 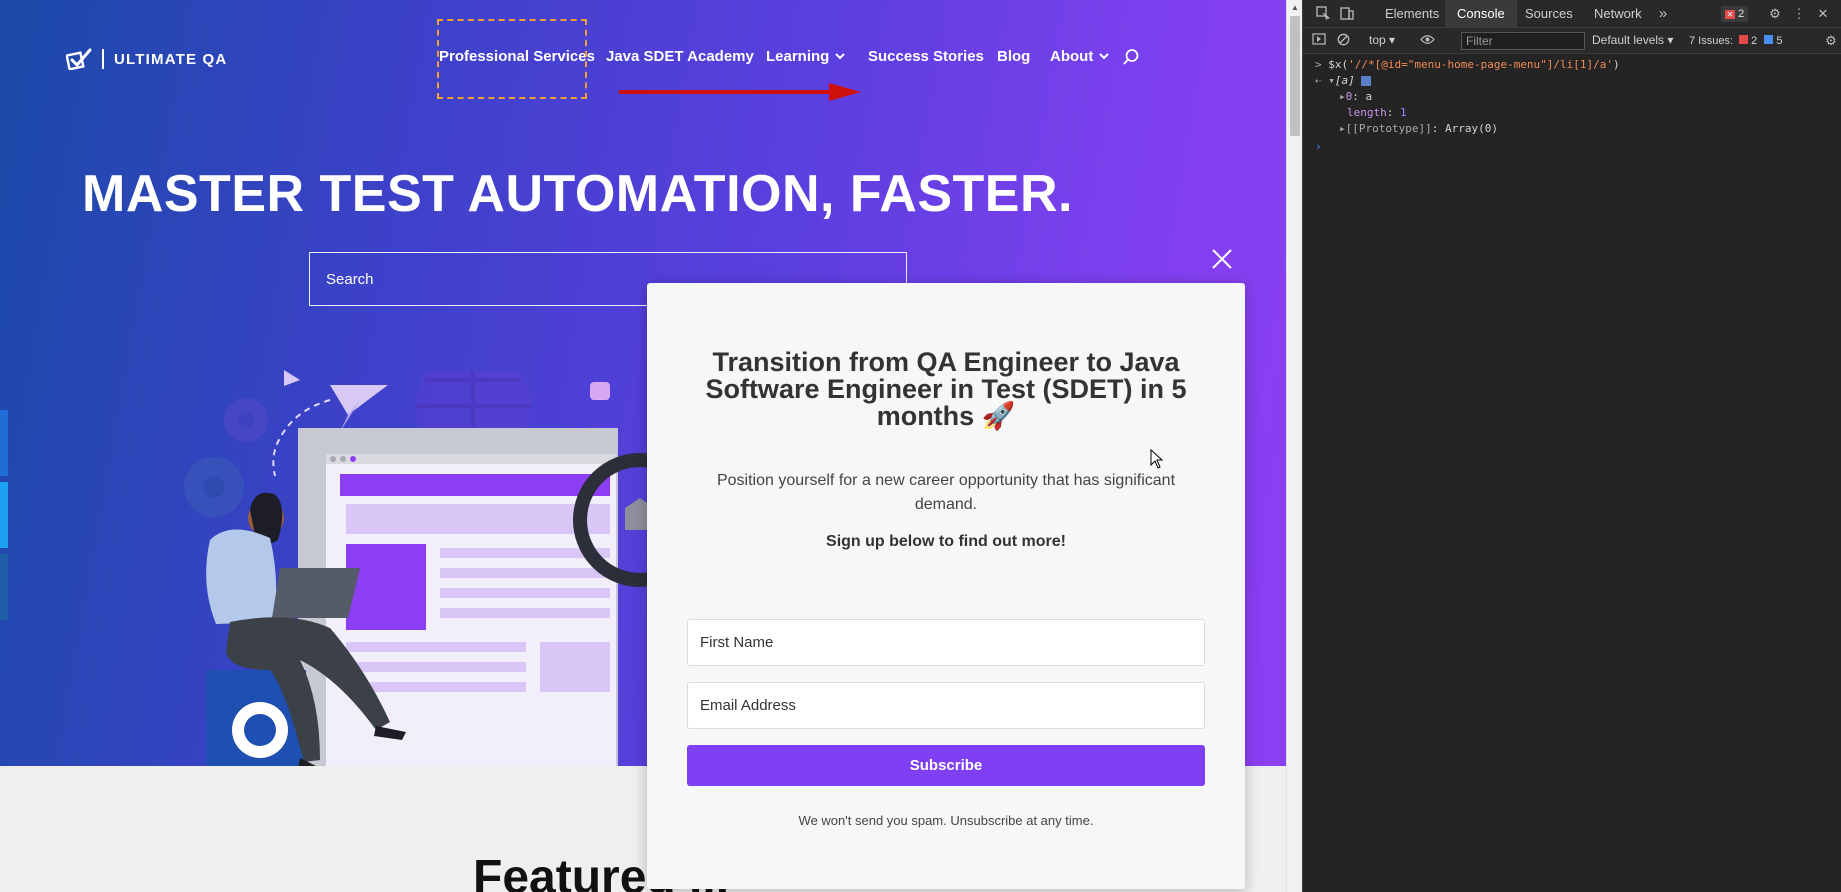 What do you see at coordinates (1295, 76) in the screenshot?
I see `scrollbar-thumb` at bounding box center [1295, 76].